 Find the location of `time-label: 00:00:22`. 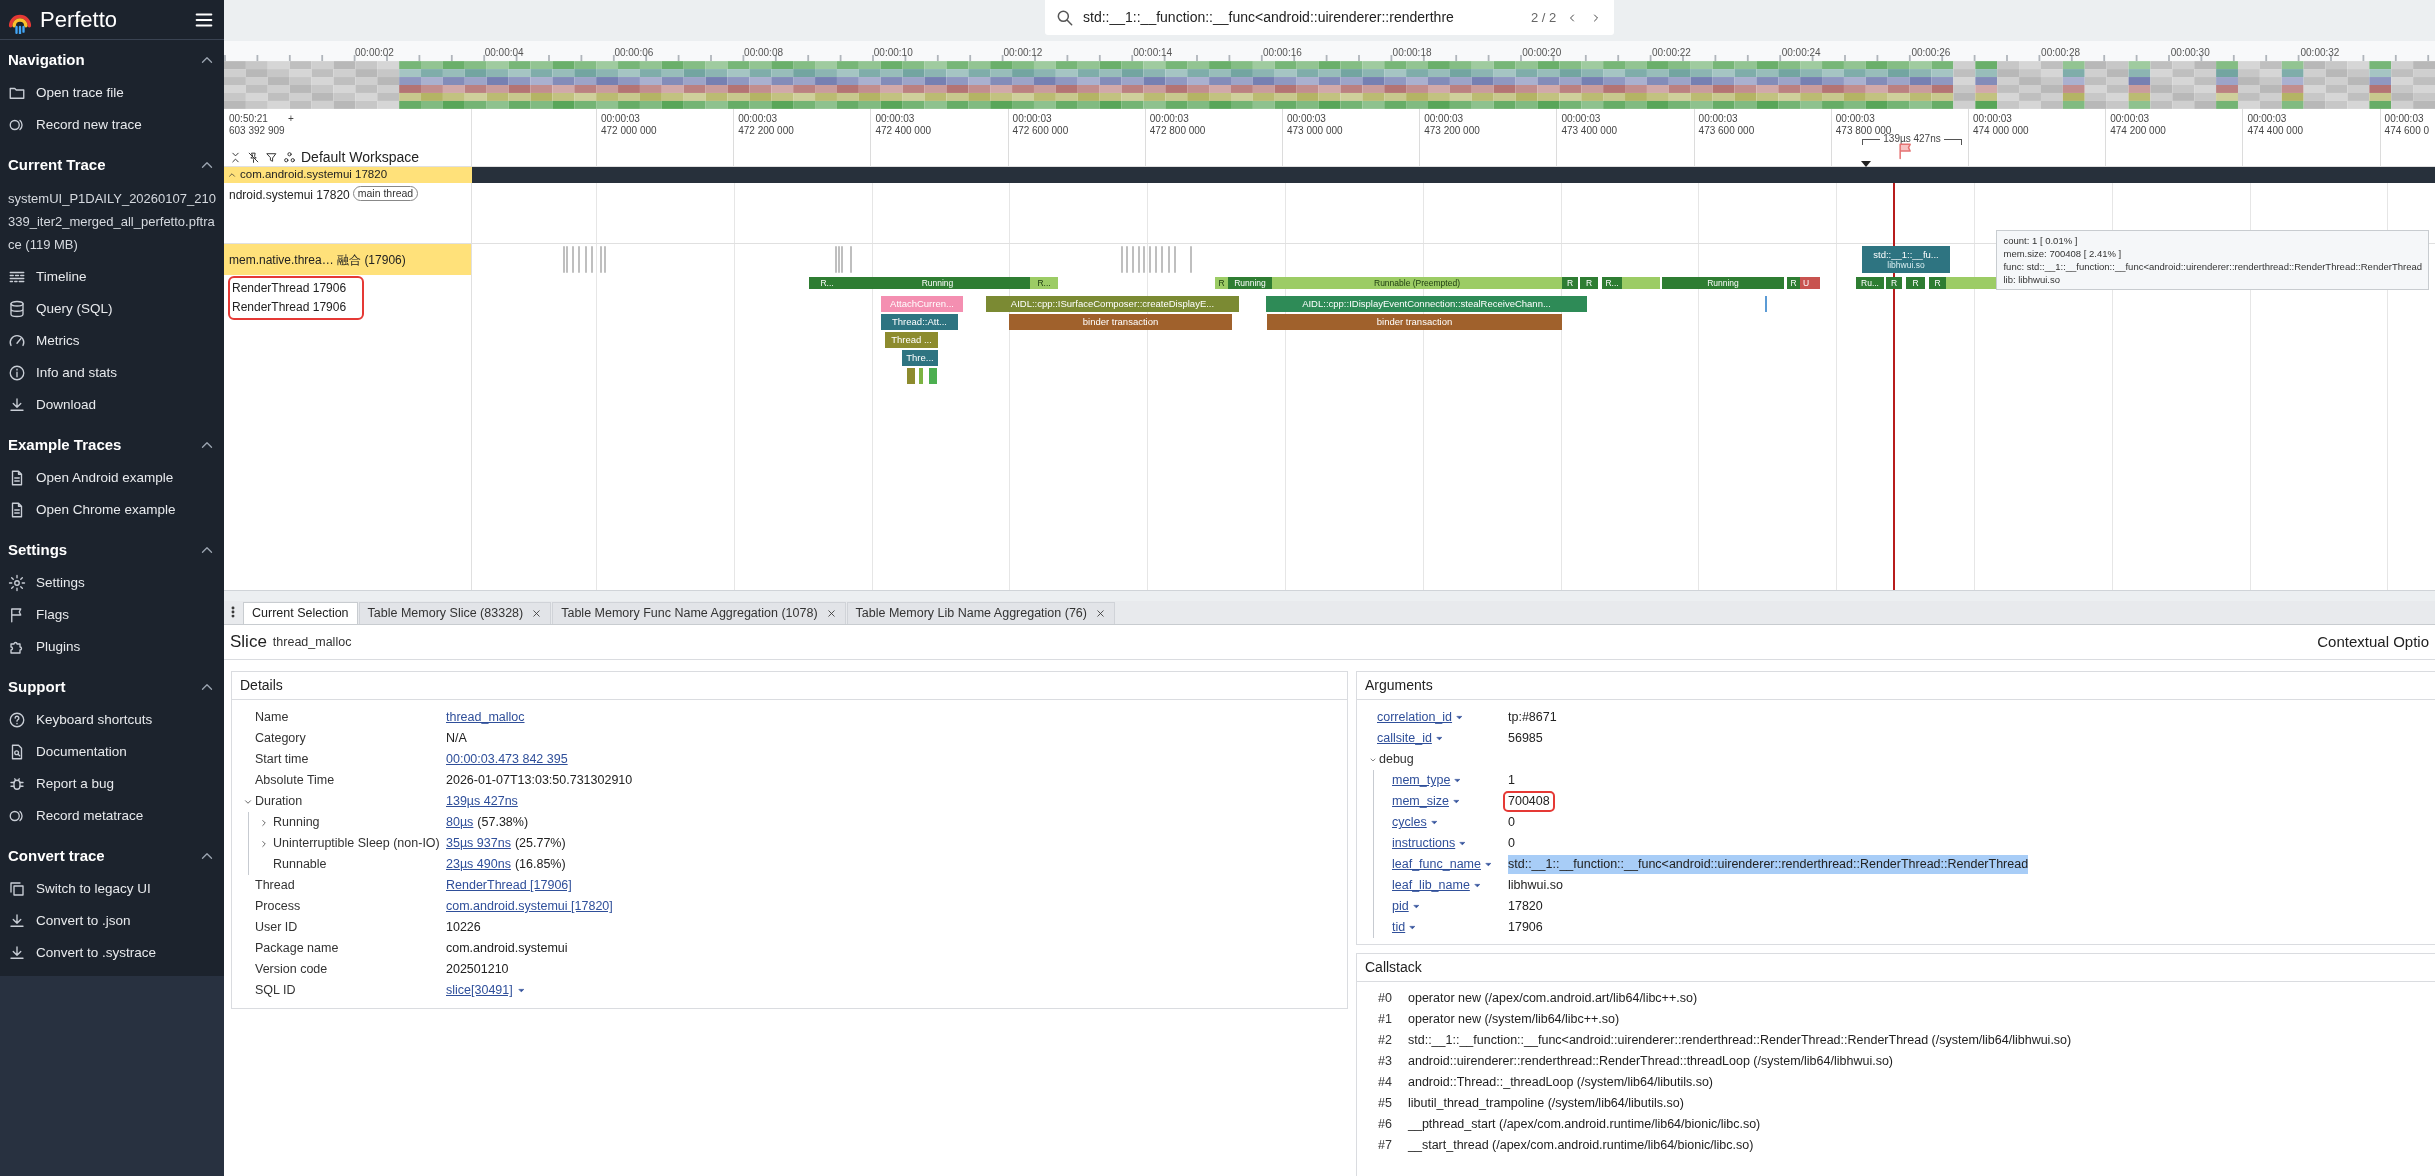

time-label: 00:00:22 is located at coordinates (1671, 53).